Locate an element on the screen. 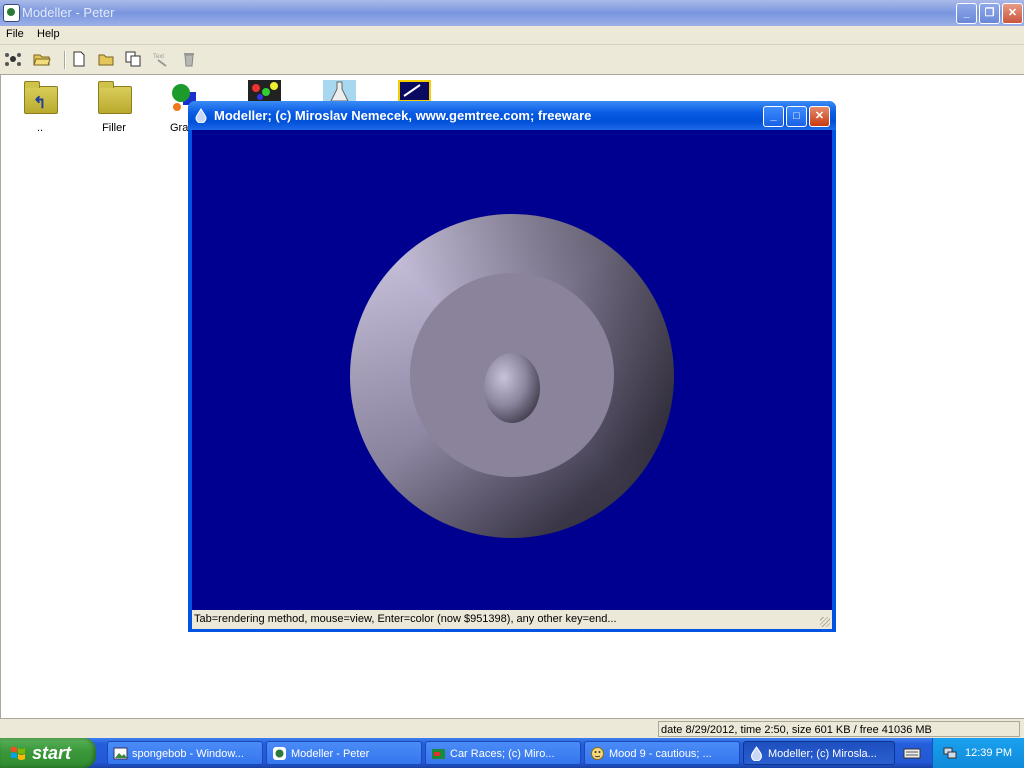 This screenshot has width=1024, height=768. delete-icon is located at coordinates (189, 59).